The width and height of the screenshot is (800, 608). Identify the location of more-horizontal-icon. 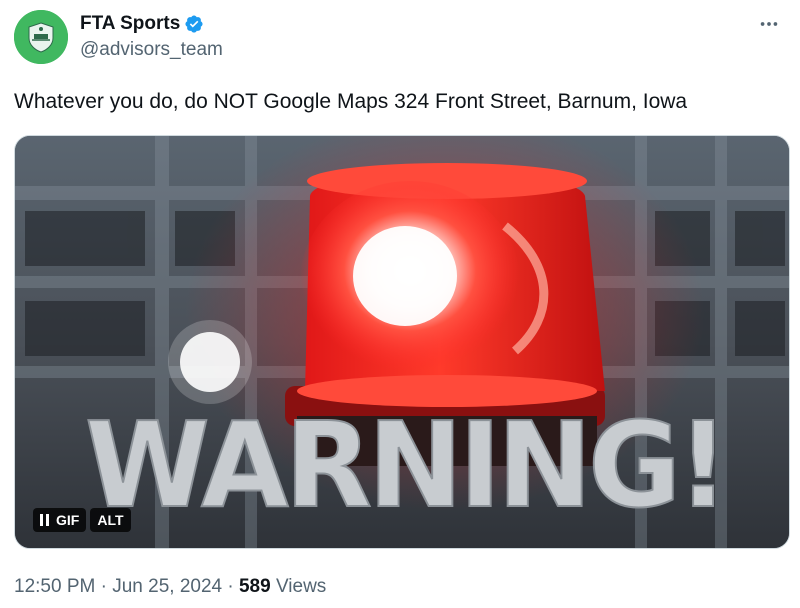
(769, 24).